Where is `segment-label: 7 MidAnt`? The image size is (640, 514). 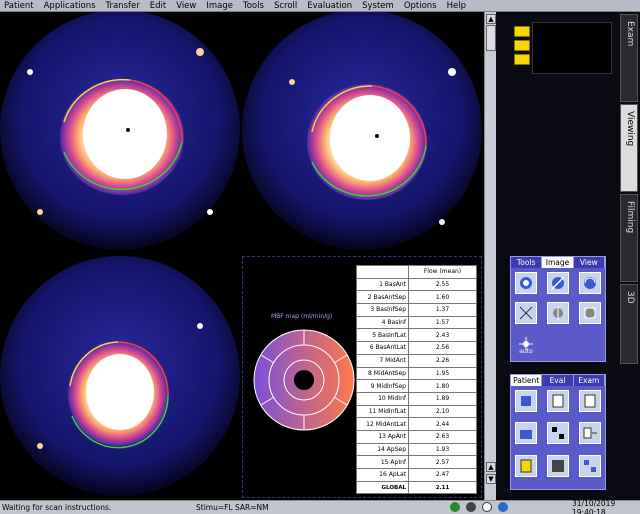 segment-label: 7 MidAnt is located at coordinates (382, 360).